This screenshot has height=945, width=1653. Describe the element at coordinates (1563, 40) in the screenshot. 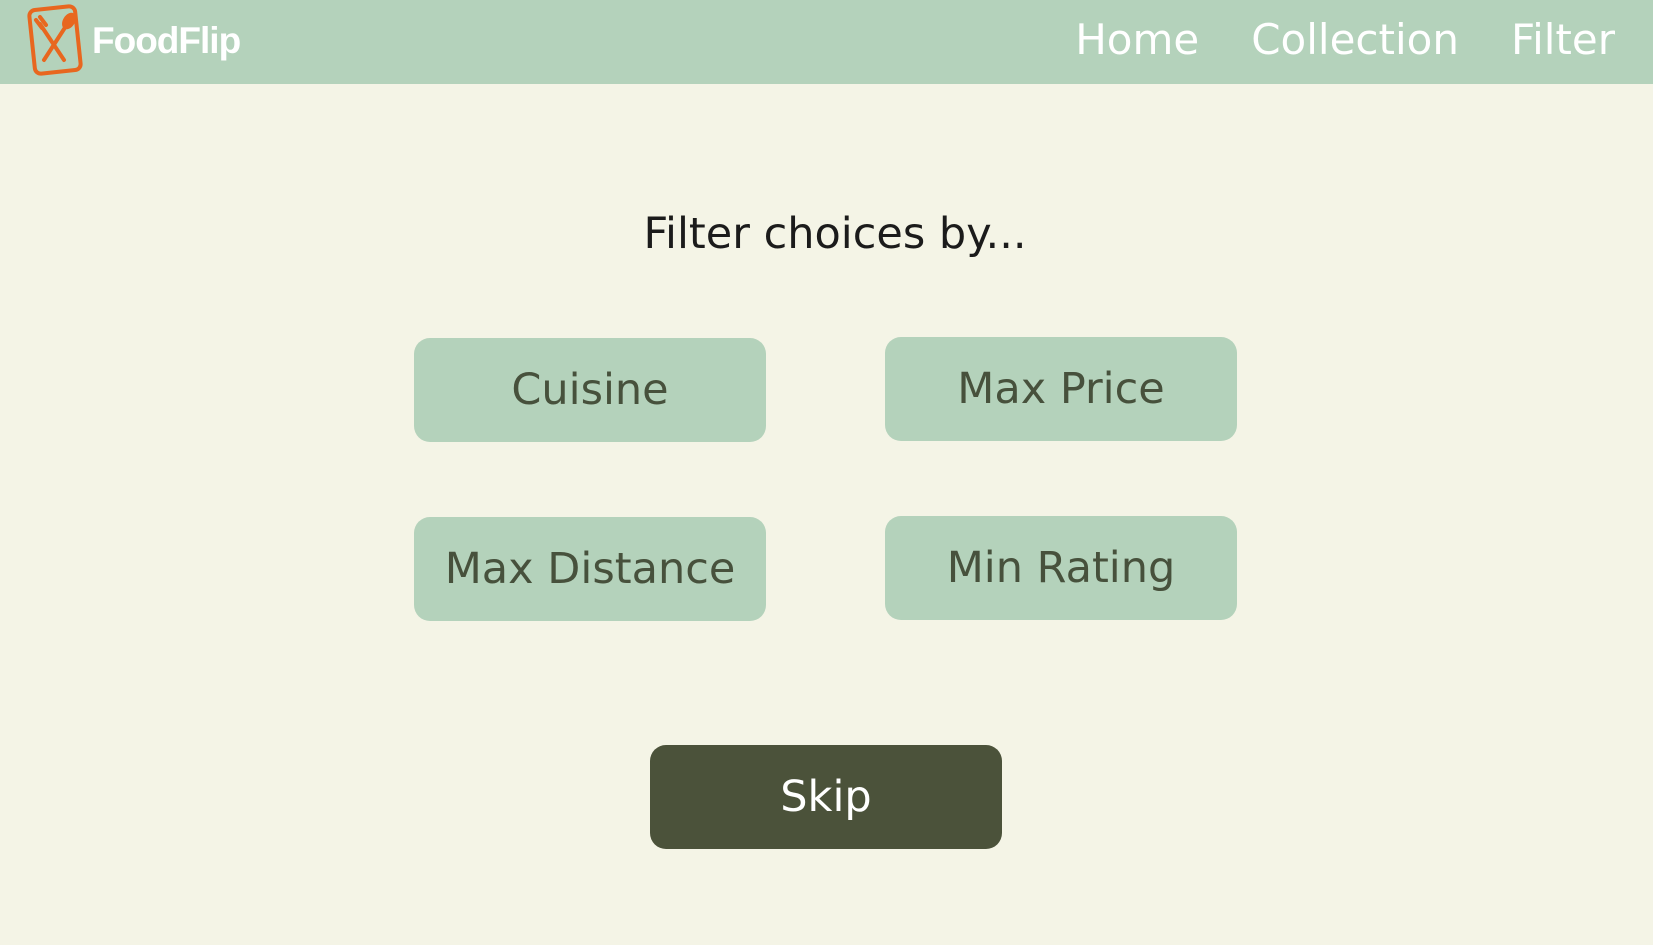

I see `nav-filter-link: Filter` at that location.